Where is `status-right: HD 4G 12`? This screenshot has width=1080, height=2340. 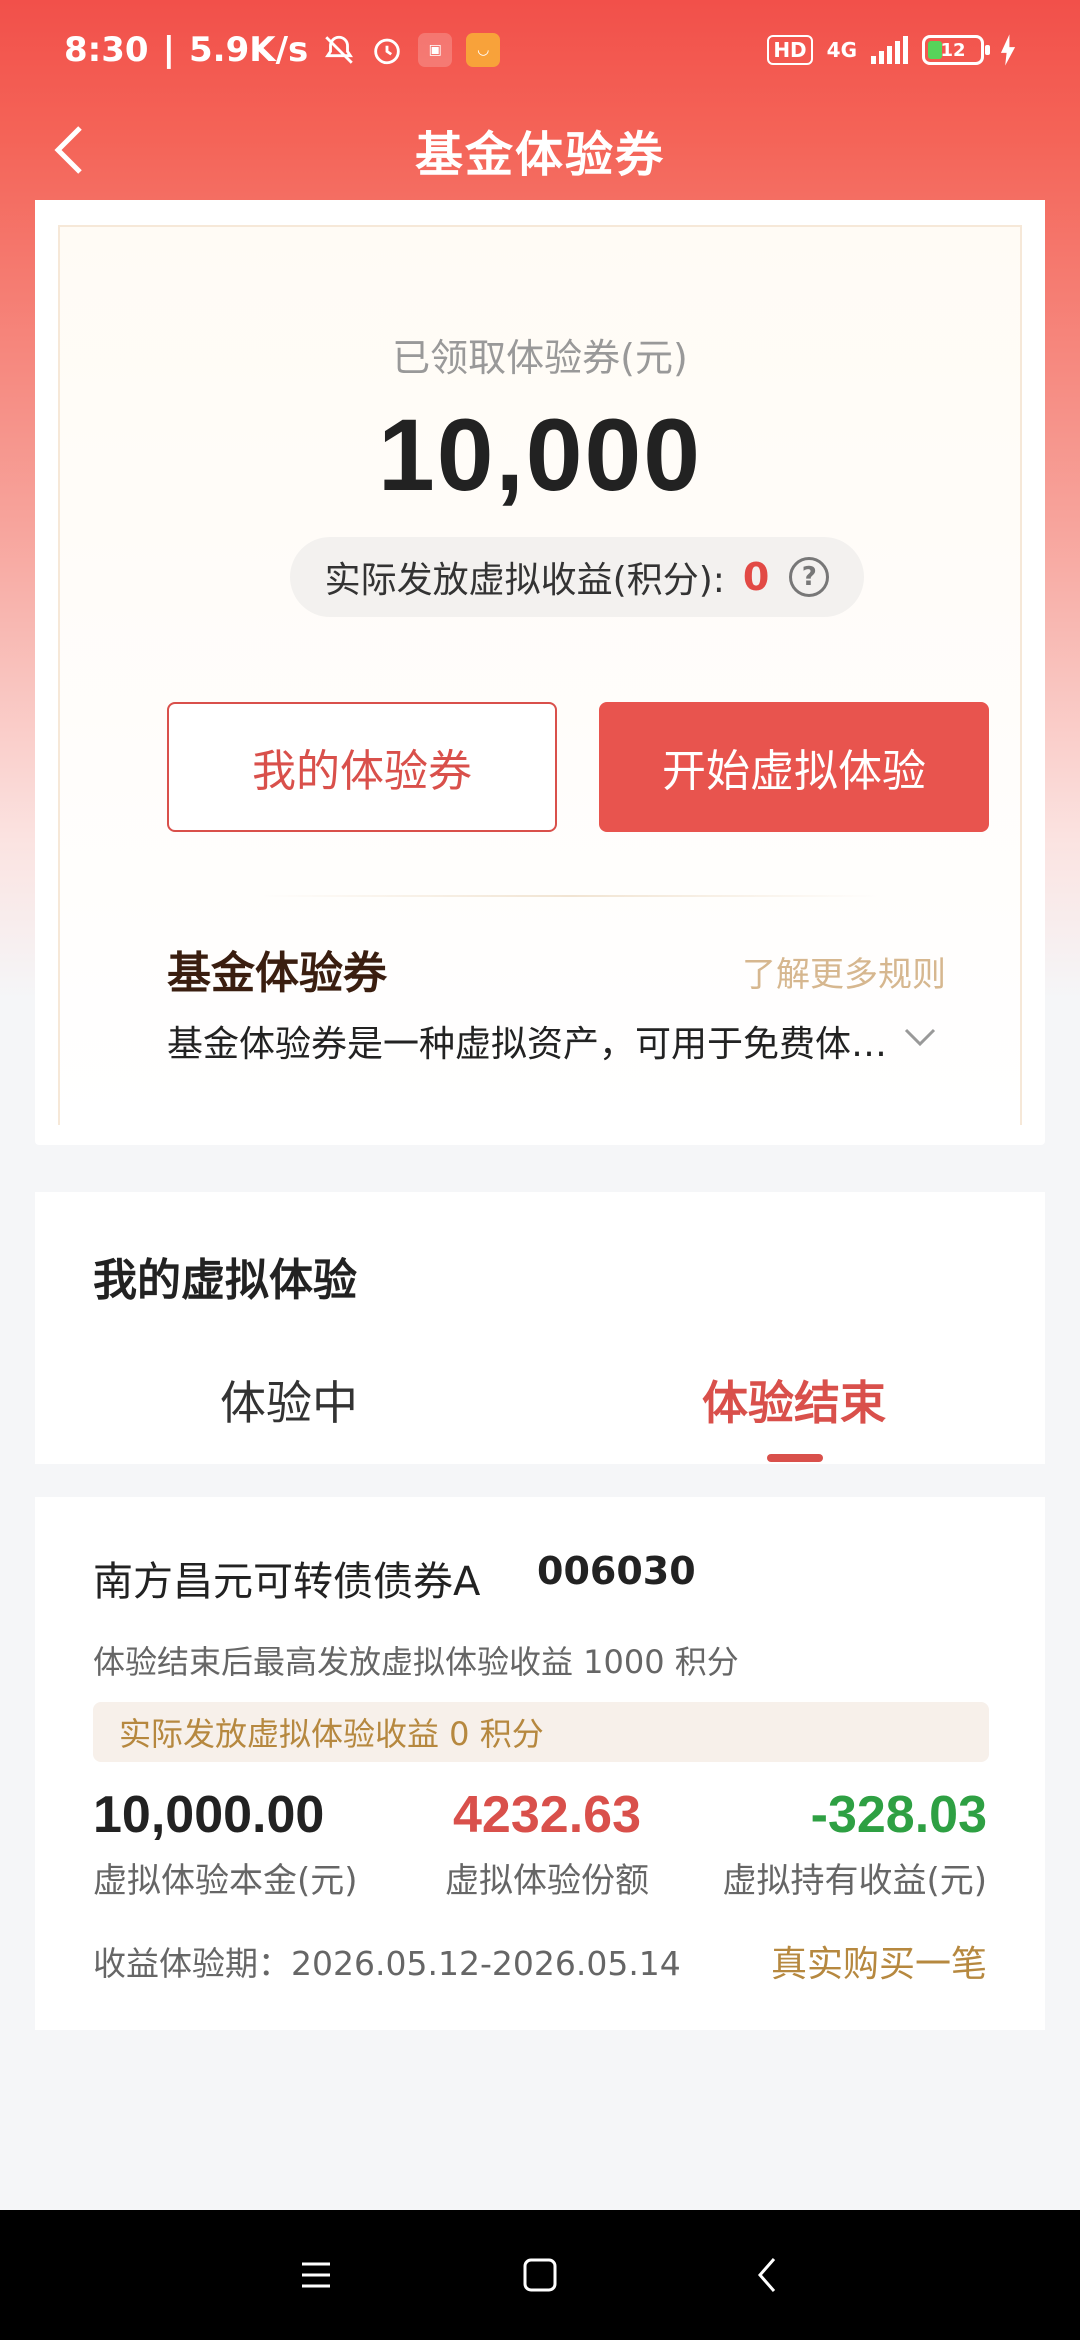 status-right: HD 4G 12 is located at coordinates (892, 50).